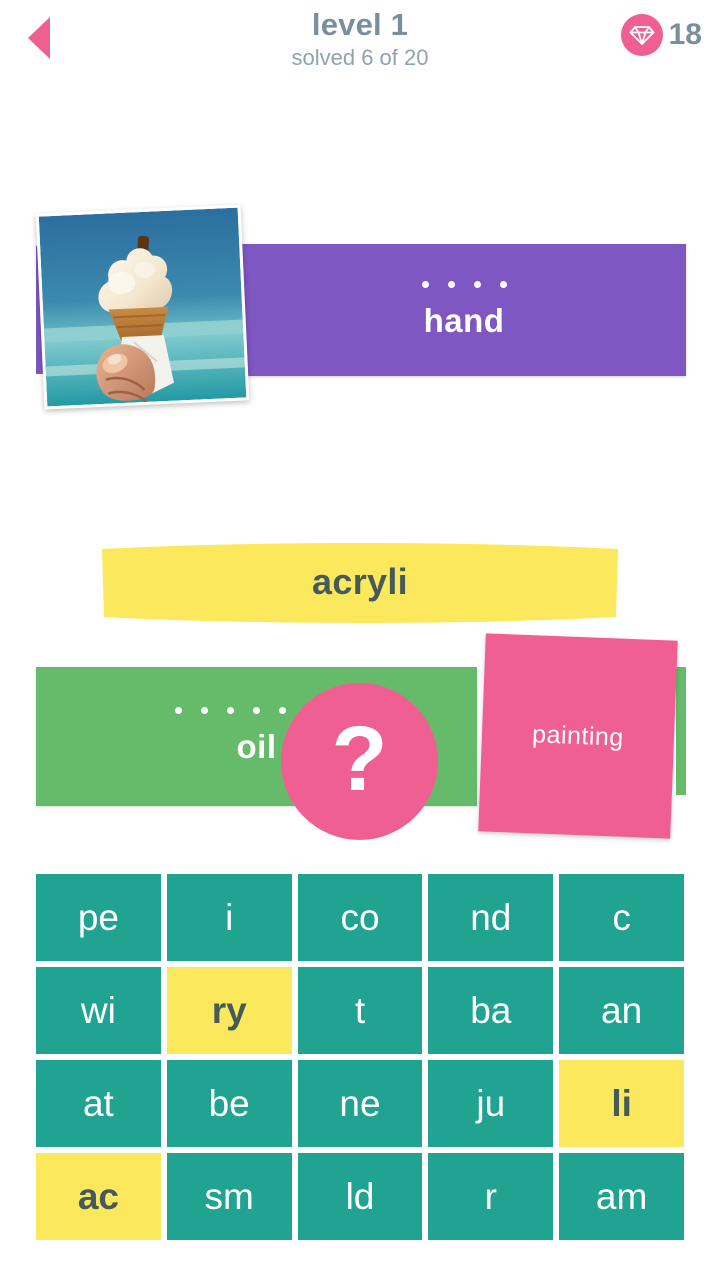 The image size is (720, 1280). What do you see at coordinates (229, 1010) in the screenshot?
I see `syllable-tile: ry` at bounding box center [229, 1010].